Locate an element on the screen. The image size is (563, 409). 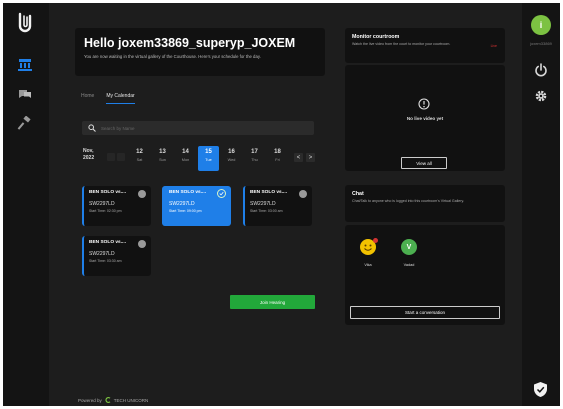
left-sidebar is located at coordinates (26, 204).